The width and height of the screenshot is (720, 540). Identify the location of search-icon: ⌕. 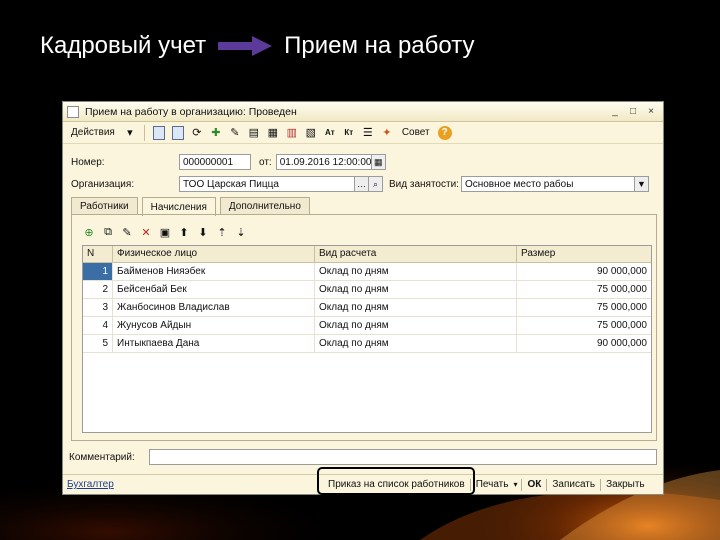
(376, 184).